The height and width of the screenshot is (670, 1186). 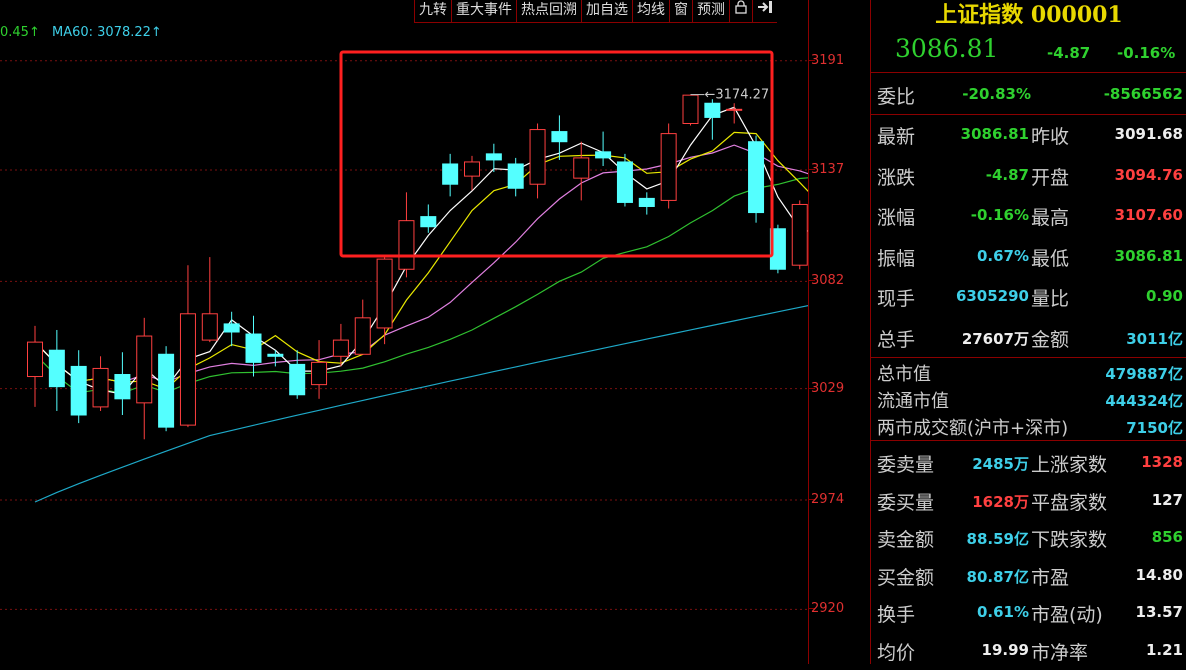 I want to click on last-price: 3086.81, so click(x=947, y=48).